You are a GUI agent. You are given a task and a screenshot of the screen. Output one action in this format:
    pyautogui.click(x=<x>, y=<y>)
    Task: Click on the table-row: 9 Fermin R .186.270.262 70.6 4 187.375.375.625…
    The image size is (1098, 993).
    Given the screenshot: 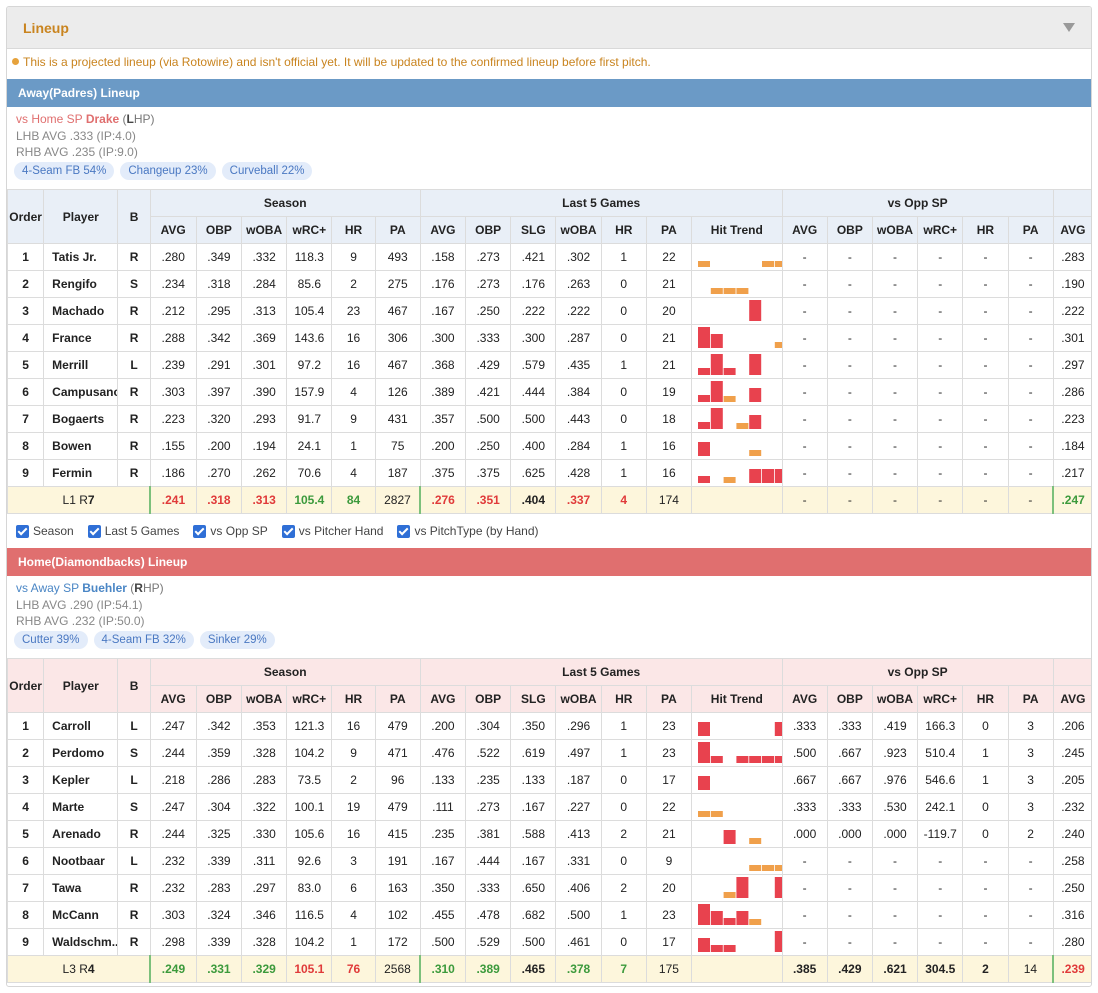 What is the action you would take?
    pyautogui.click(x=549, y=473)
    